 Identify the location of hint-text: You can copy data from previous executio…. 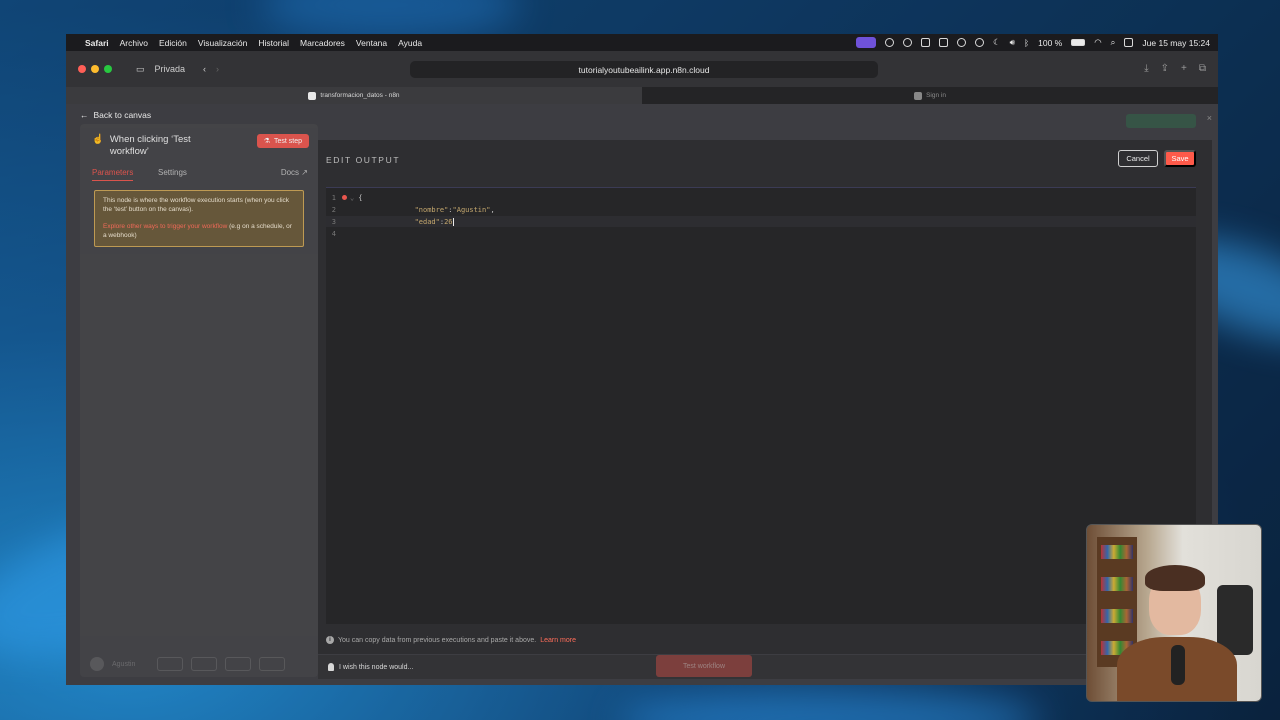
(437, 640).